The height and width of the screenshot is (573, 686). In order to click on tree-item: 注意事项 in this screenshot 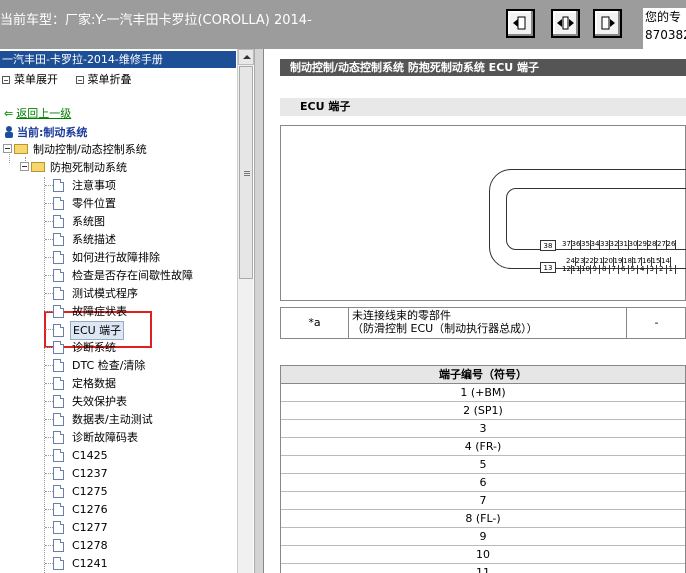, I will do `click(85, 185)`.